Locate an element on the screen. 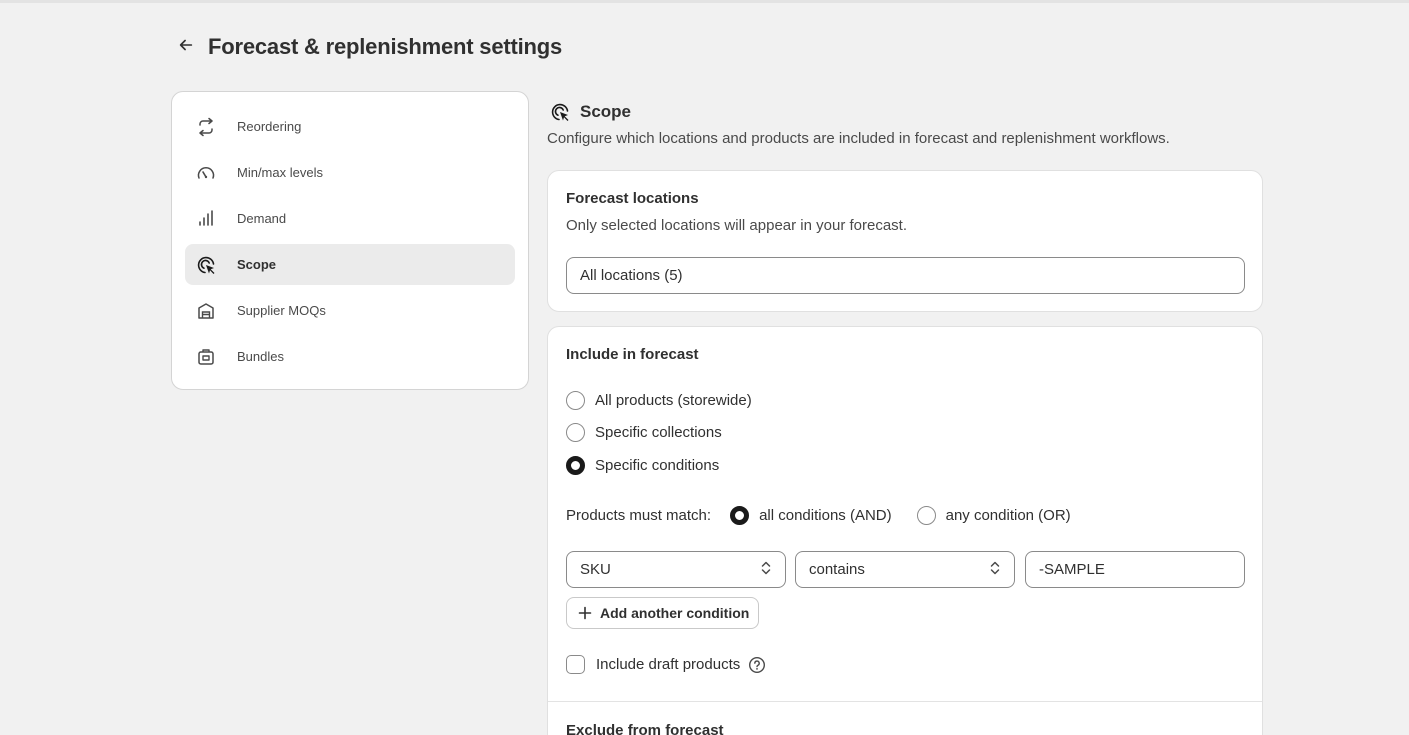 The height and width of the screenshot is (735, 1409). include-draft-checkbox is located at coordinates (575, 664).